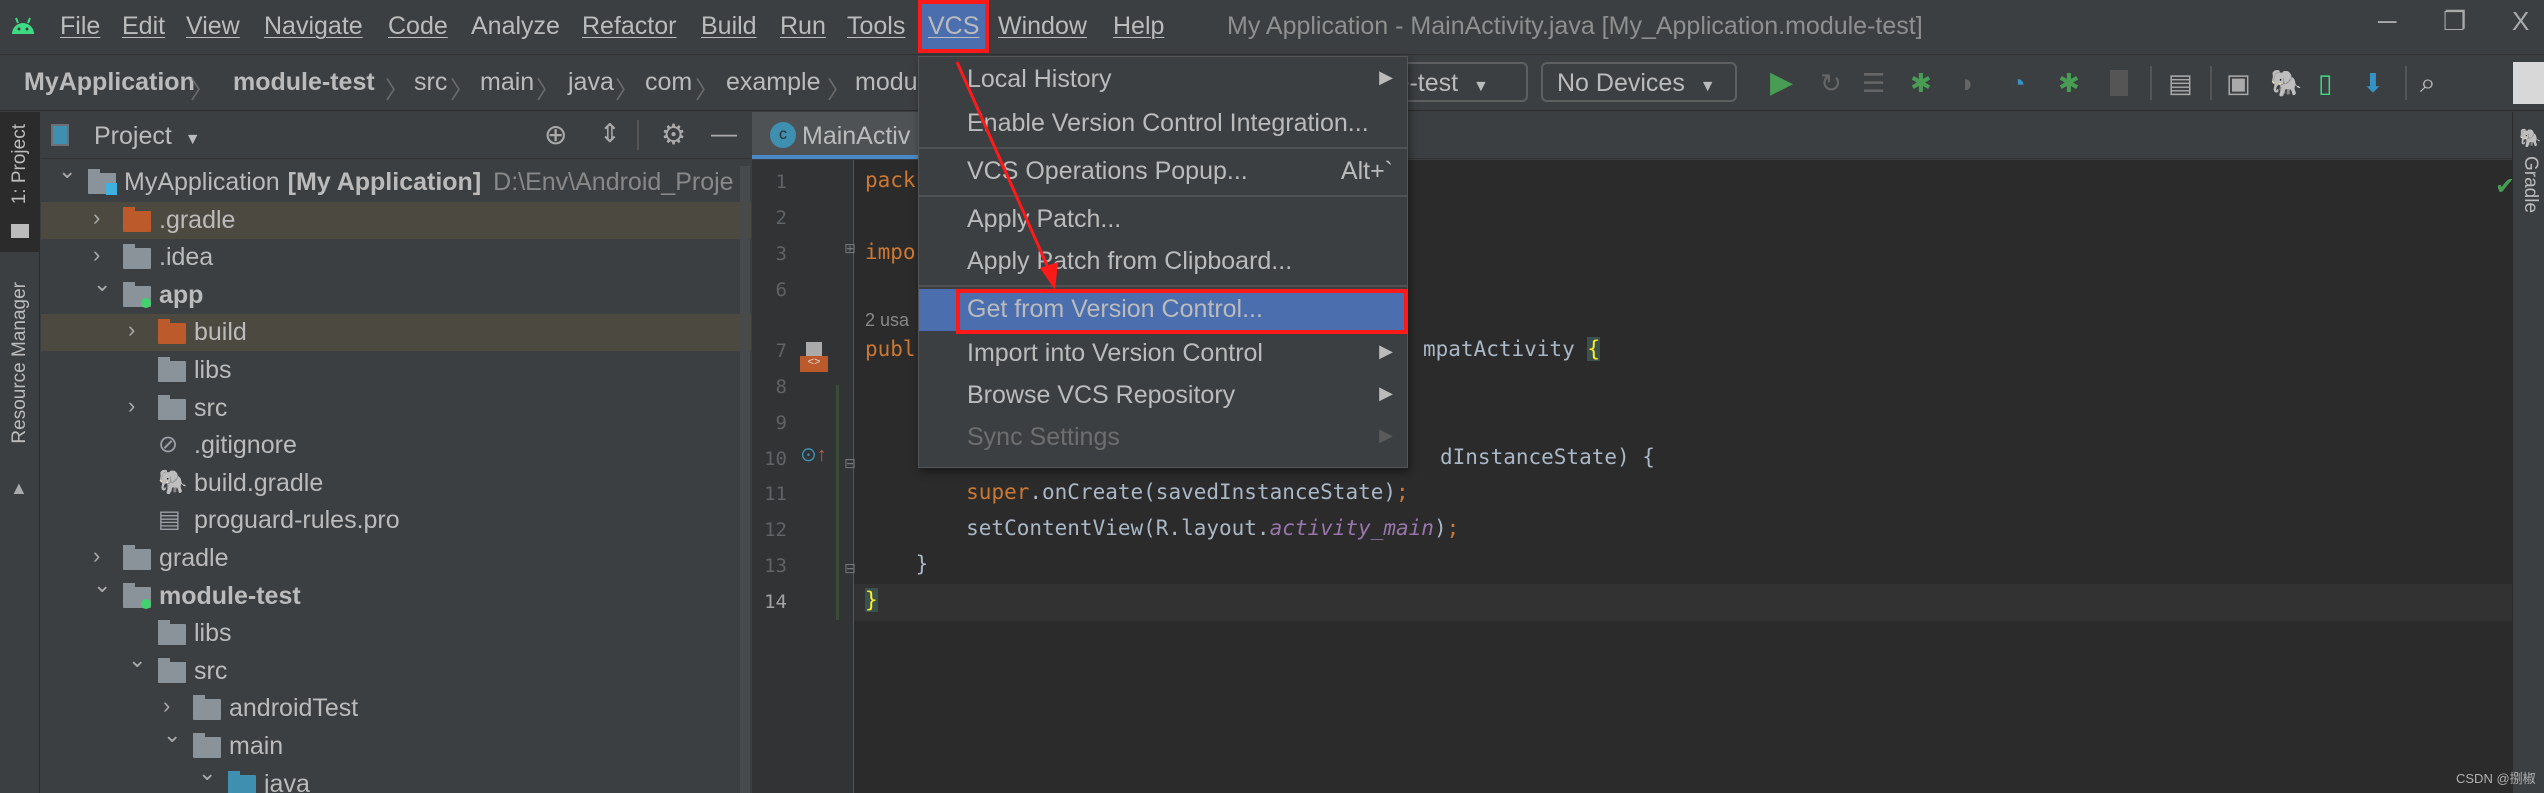 The height and width of the screenshot is (793, 2544). What do you see at coordinates (2428, 83) in the screenshot?
I see `search-icon: ⌕` at bounding box center [2428, 83].